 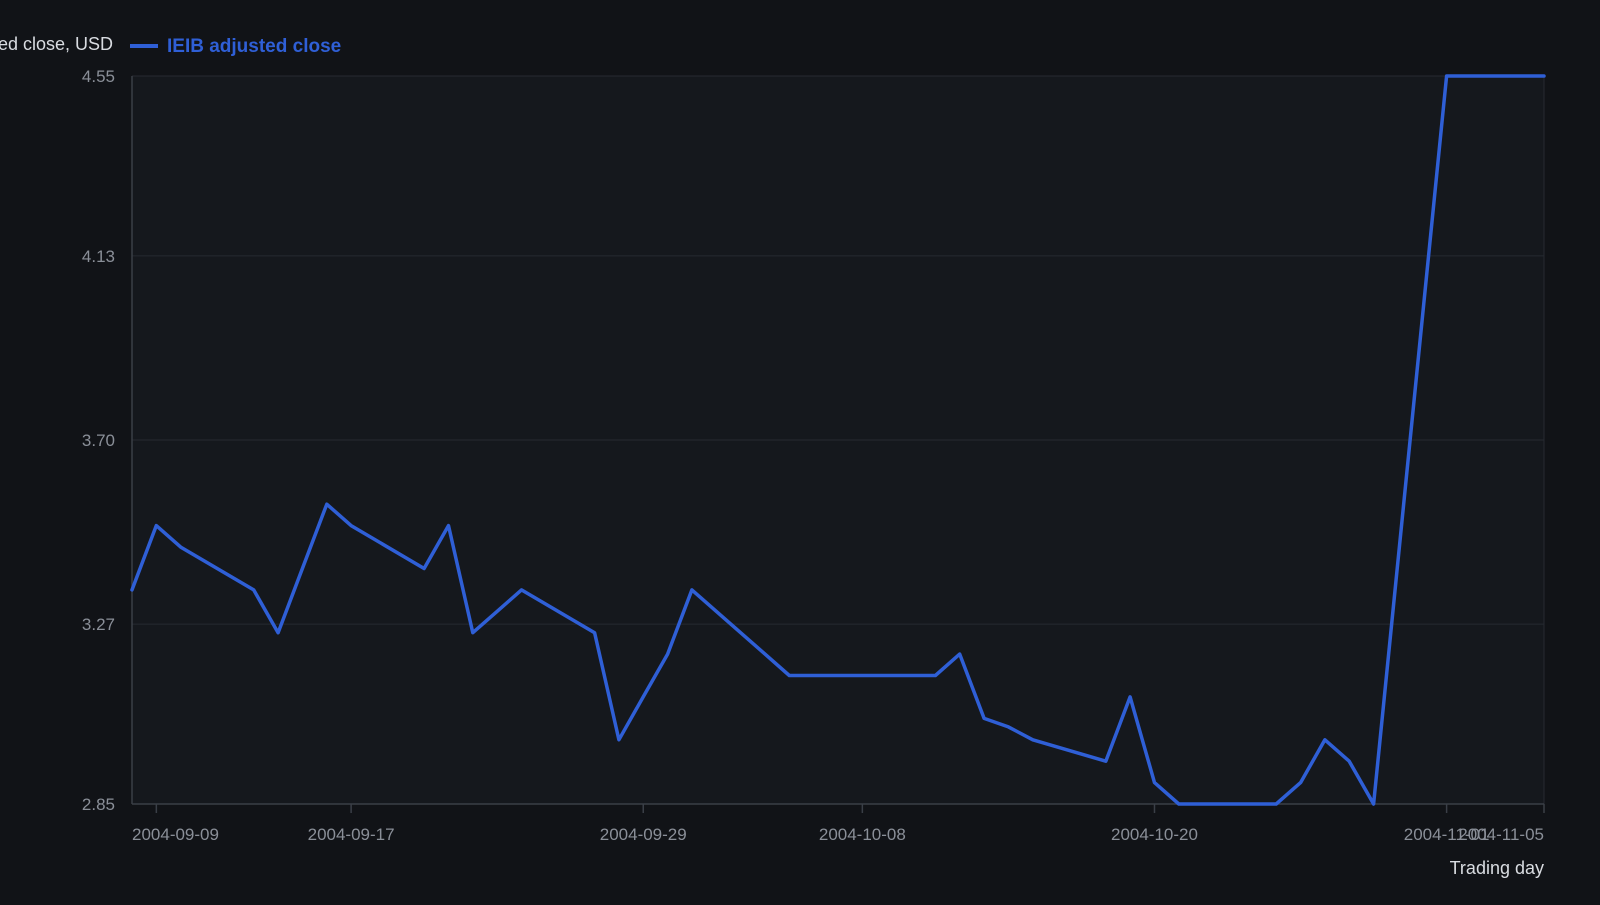 I want to click on y-tick-label: 2.85, so click(x=98, y=804).